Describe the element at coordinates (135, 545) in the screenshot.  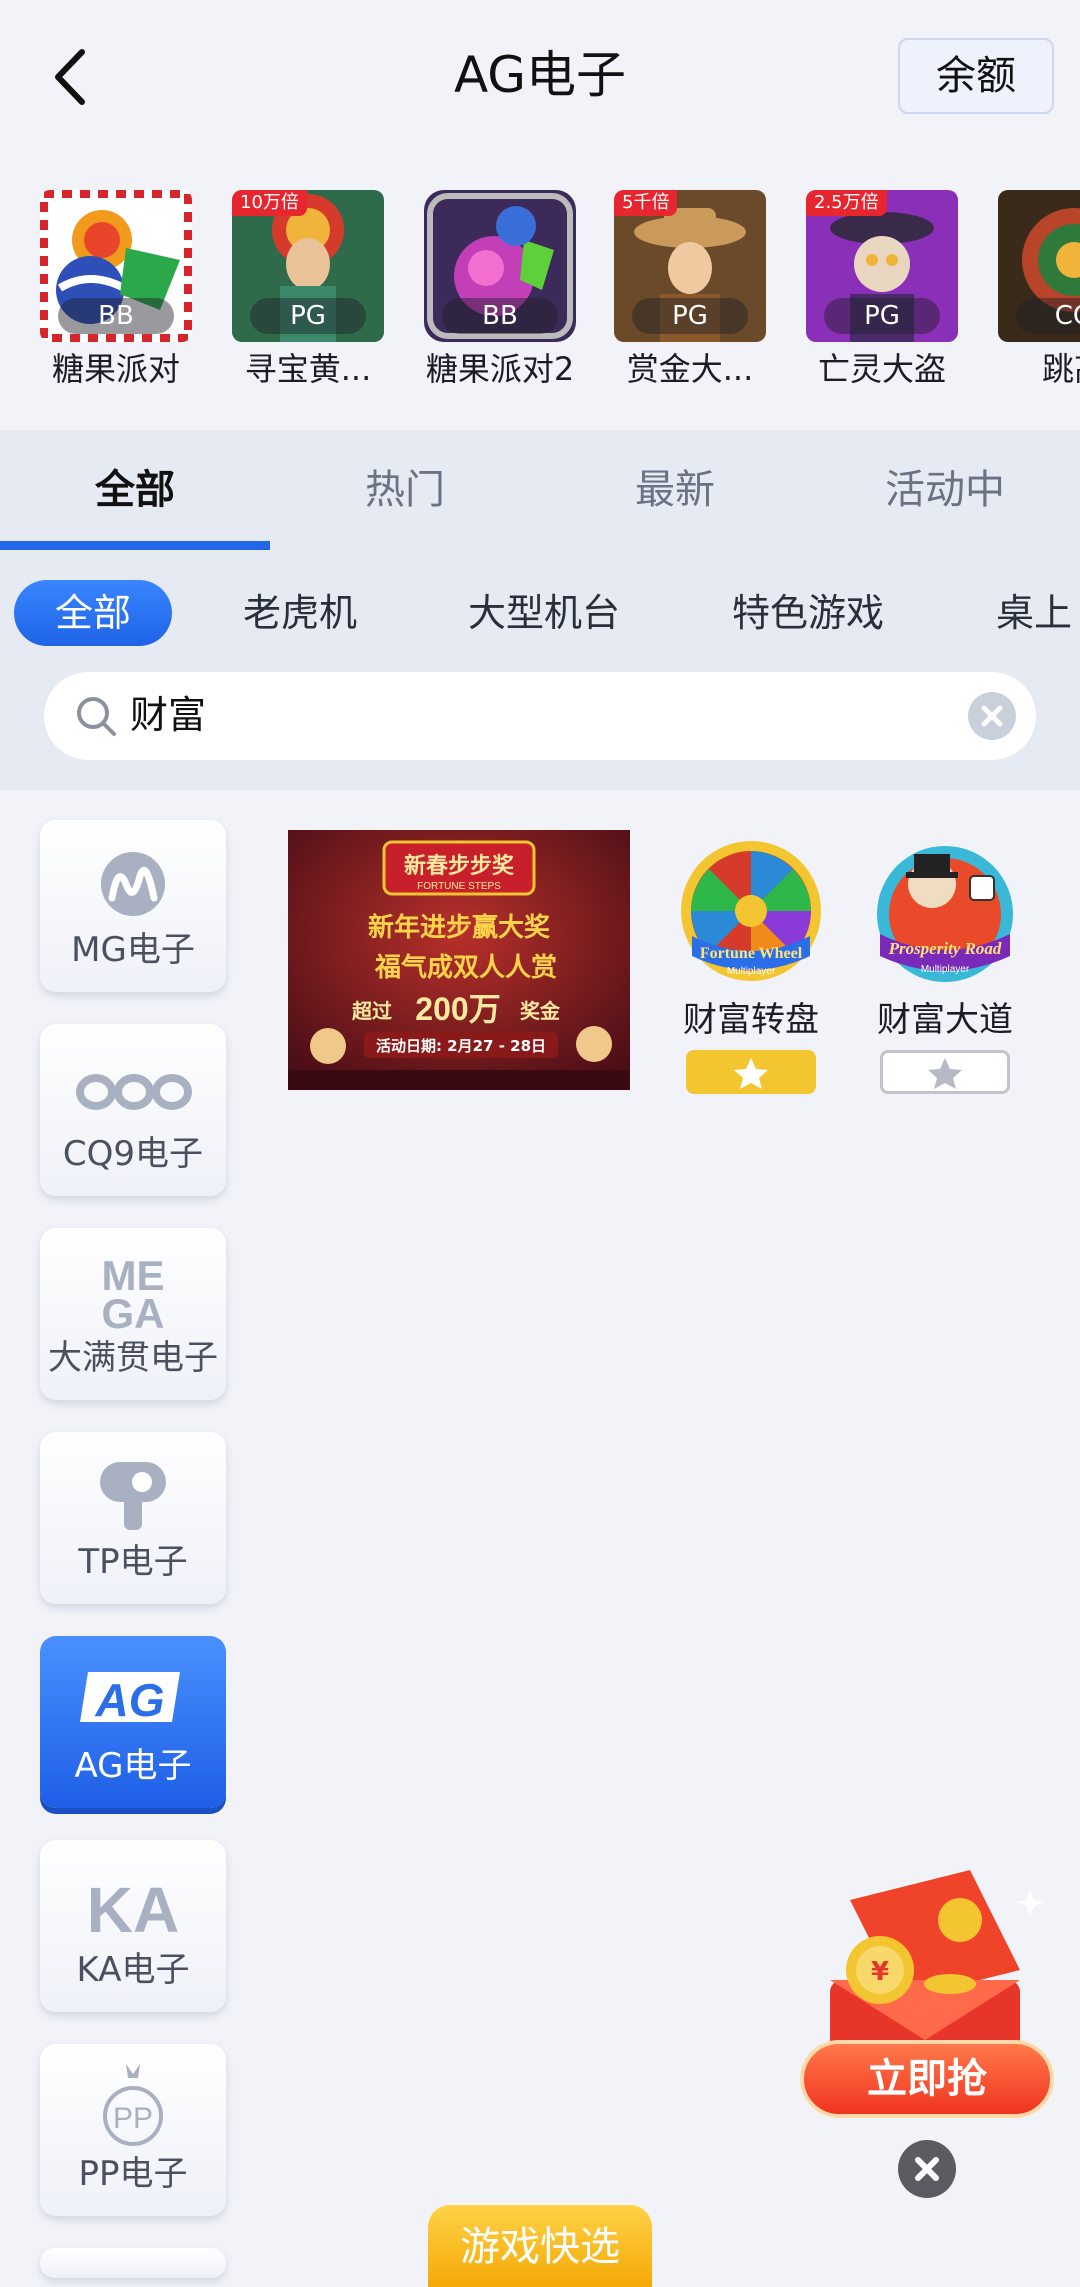
I see `active-tab-indicator` at that location.